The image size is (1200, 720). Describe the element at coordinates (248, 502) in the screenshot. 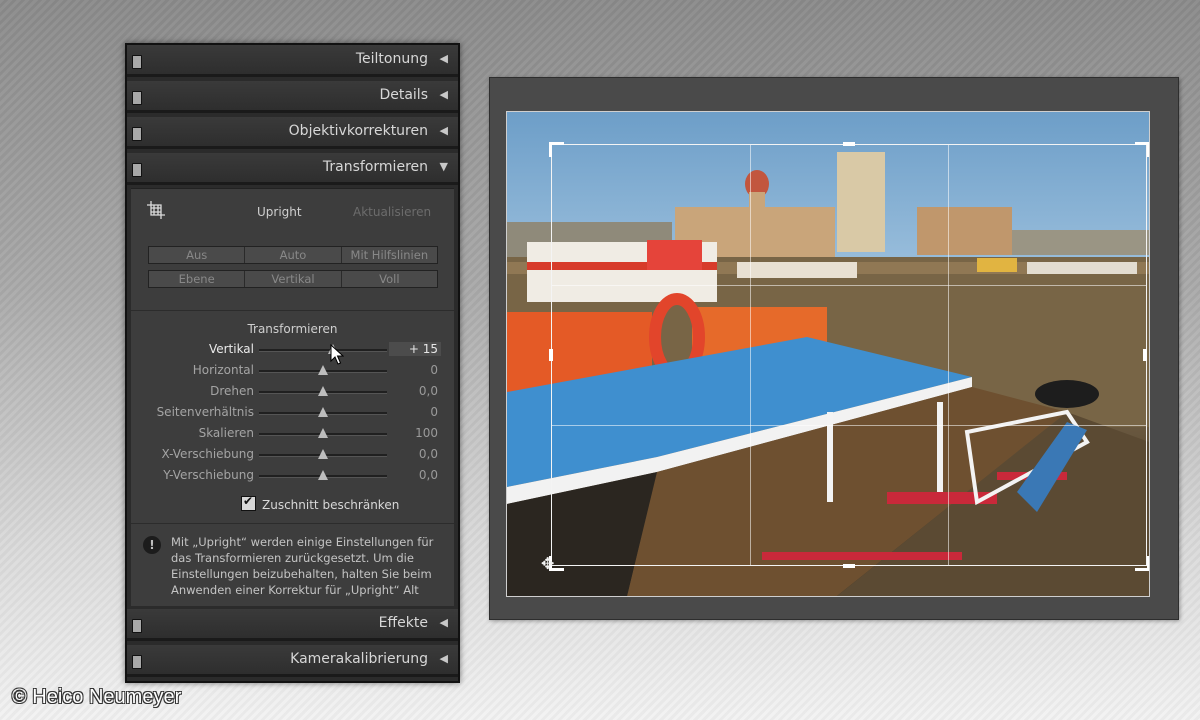

I see `checkbox-checked-icon` at that location.